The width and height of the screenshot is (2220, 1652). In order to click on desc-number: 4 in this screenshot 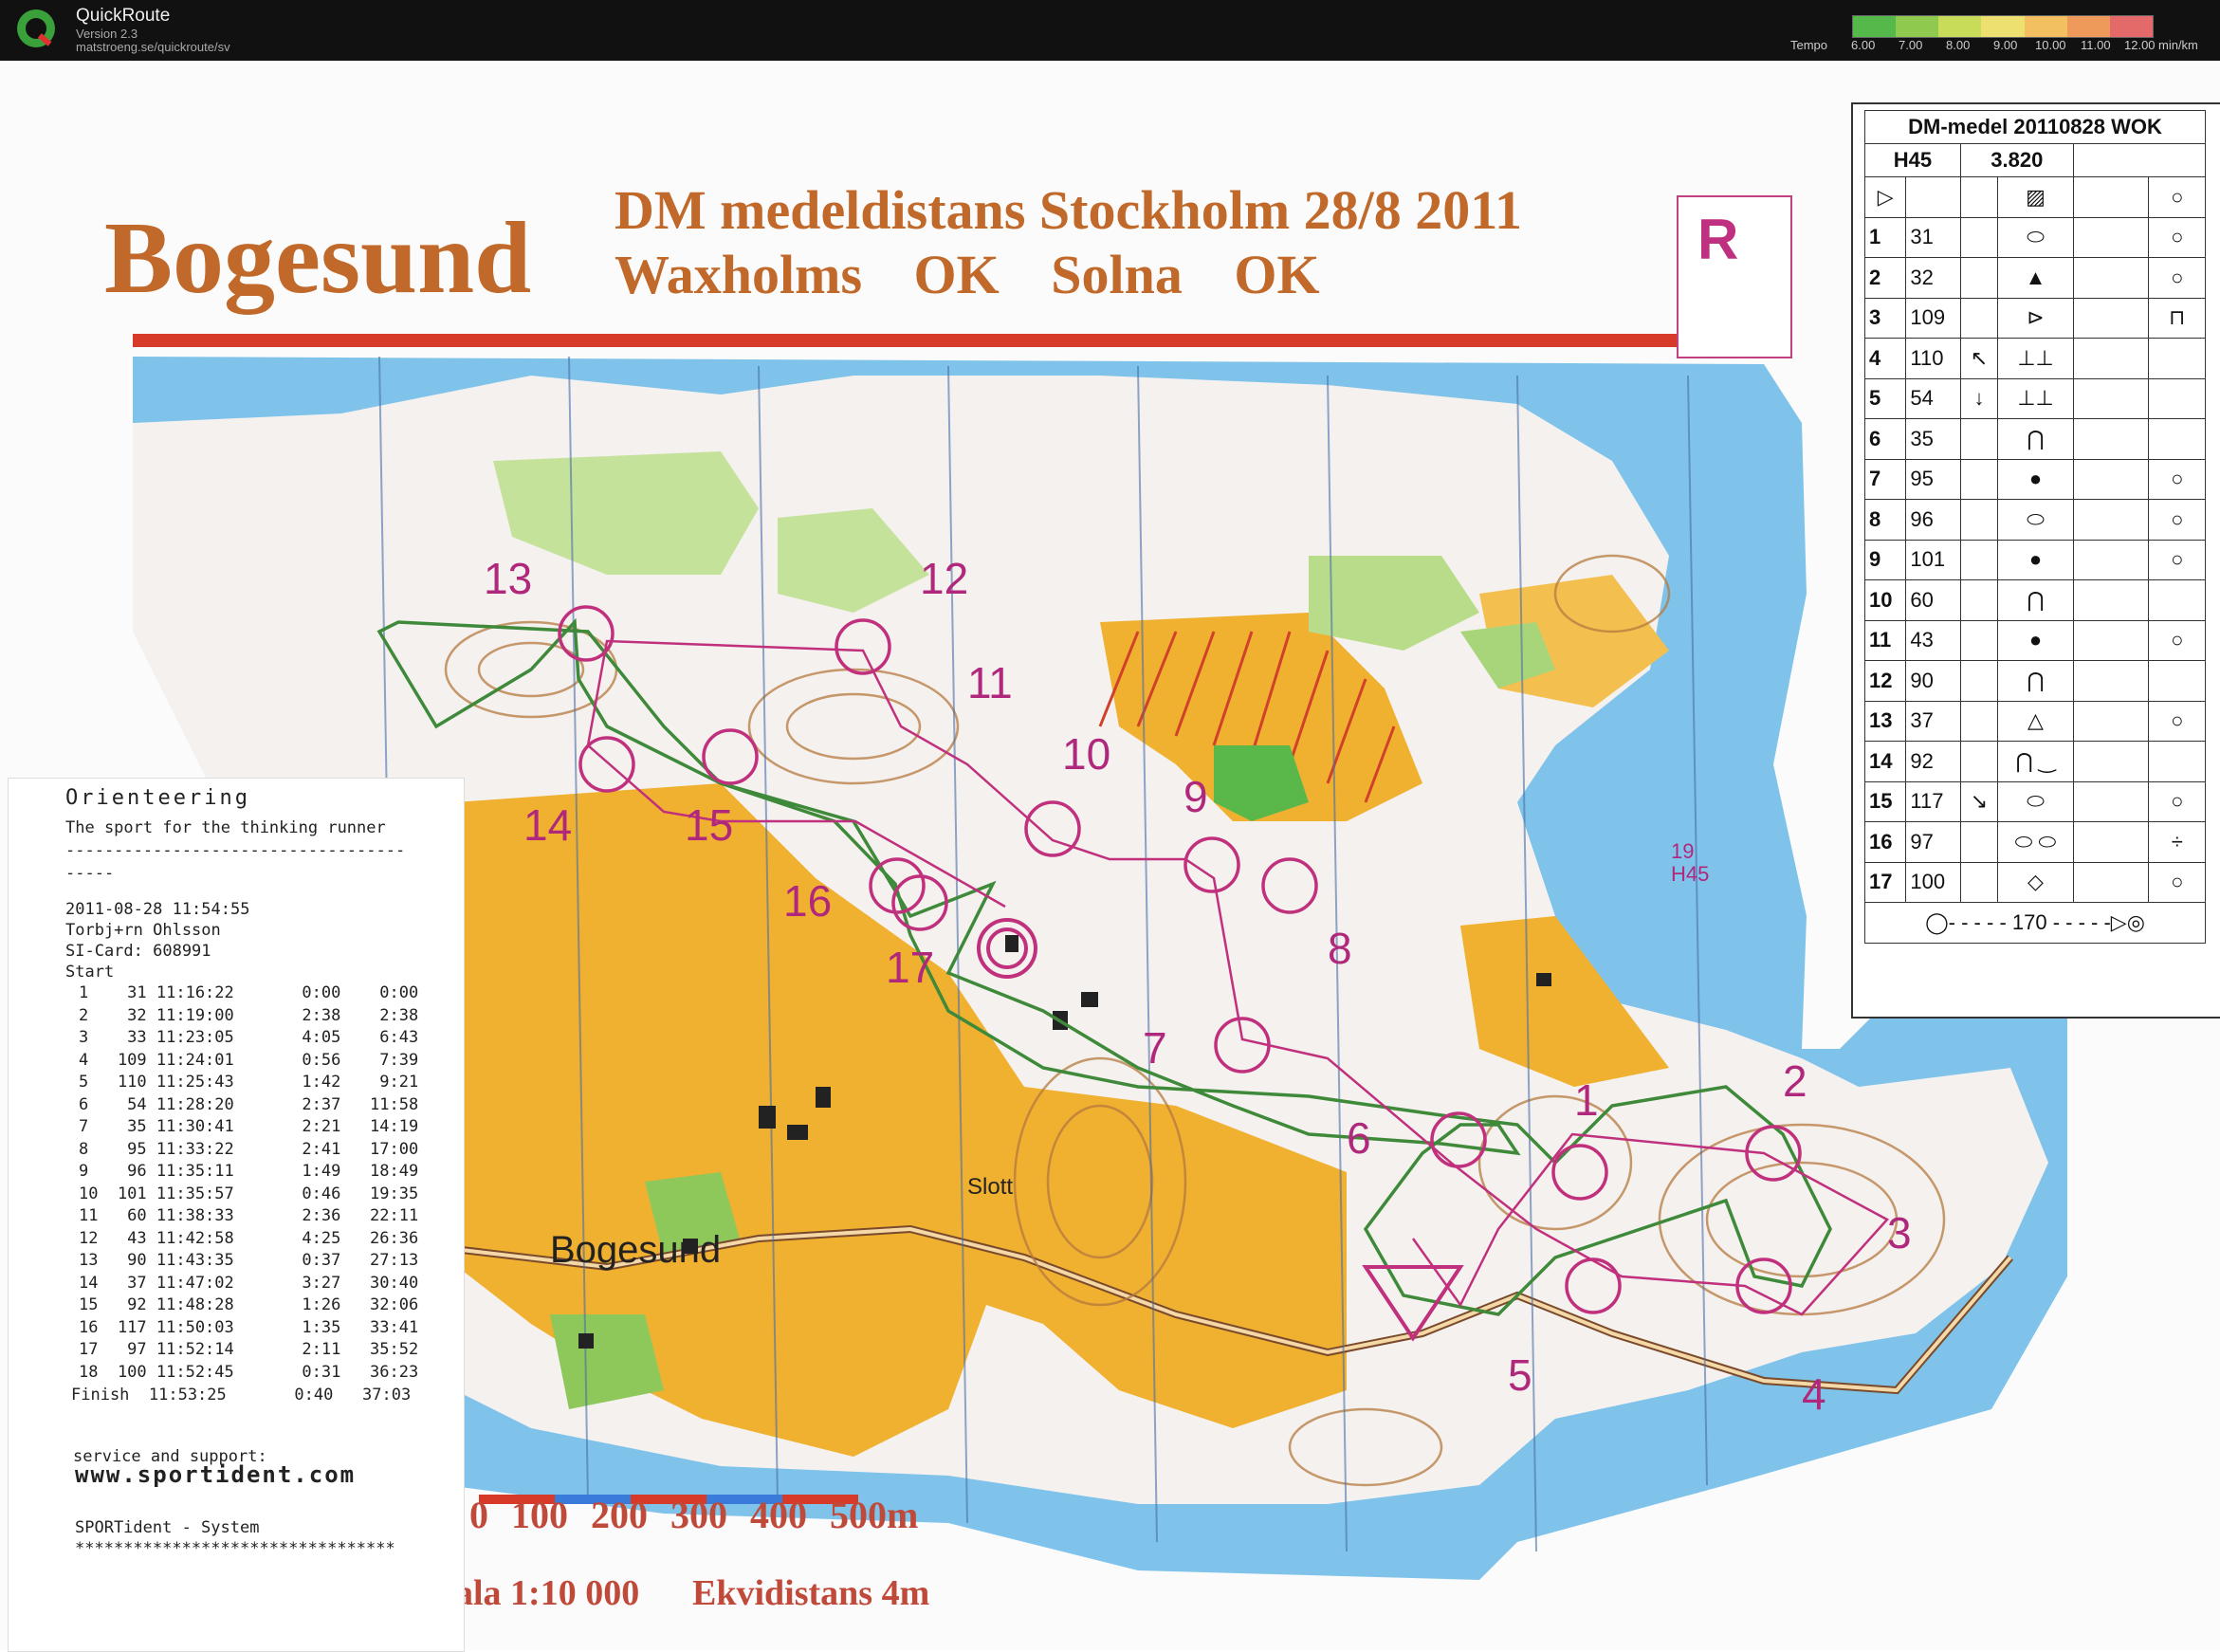, I will do `click(1885, 358)`.